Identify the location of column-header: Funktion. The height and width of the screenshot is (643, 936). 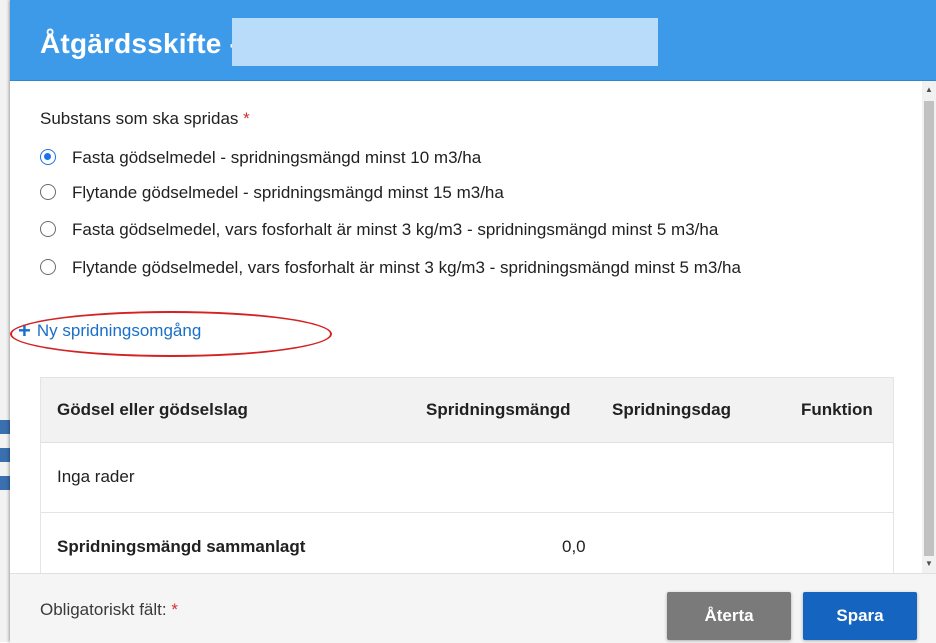
(837, 409).